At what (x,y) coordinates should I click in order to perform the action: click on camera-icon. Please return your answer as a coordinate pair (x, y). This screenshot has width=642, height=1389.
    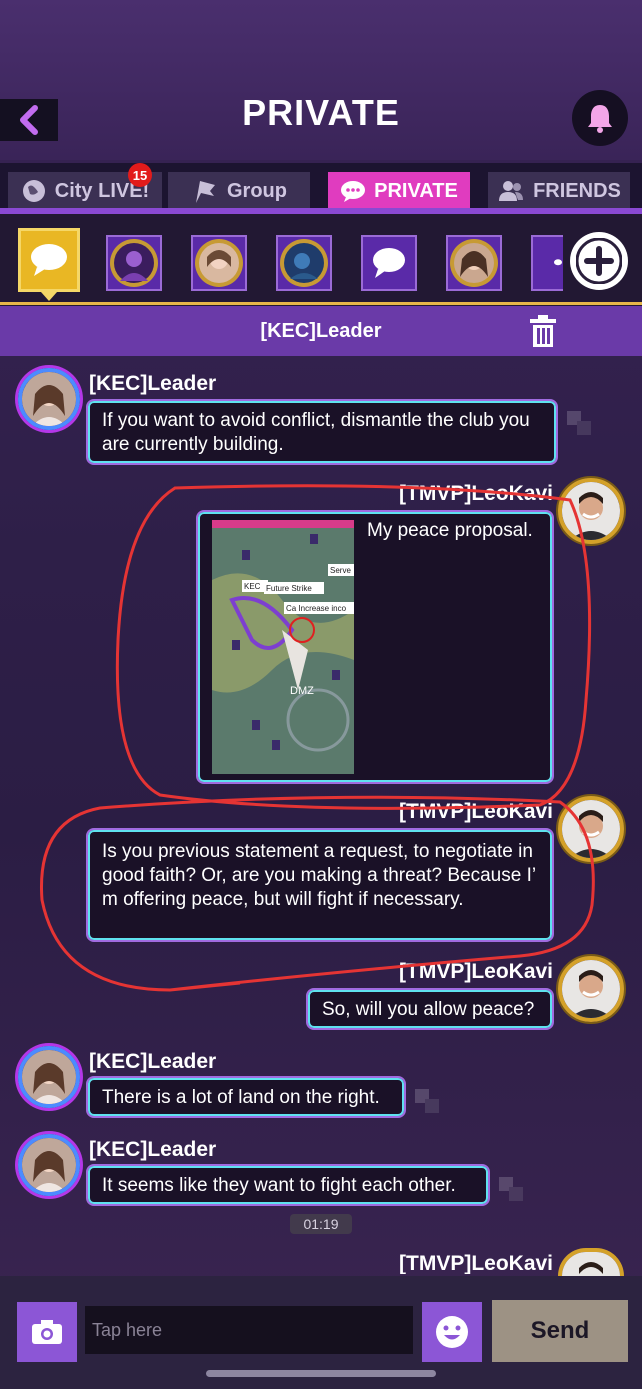
    Looking at the image, I should click on (47, 1332).